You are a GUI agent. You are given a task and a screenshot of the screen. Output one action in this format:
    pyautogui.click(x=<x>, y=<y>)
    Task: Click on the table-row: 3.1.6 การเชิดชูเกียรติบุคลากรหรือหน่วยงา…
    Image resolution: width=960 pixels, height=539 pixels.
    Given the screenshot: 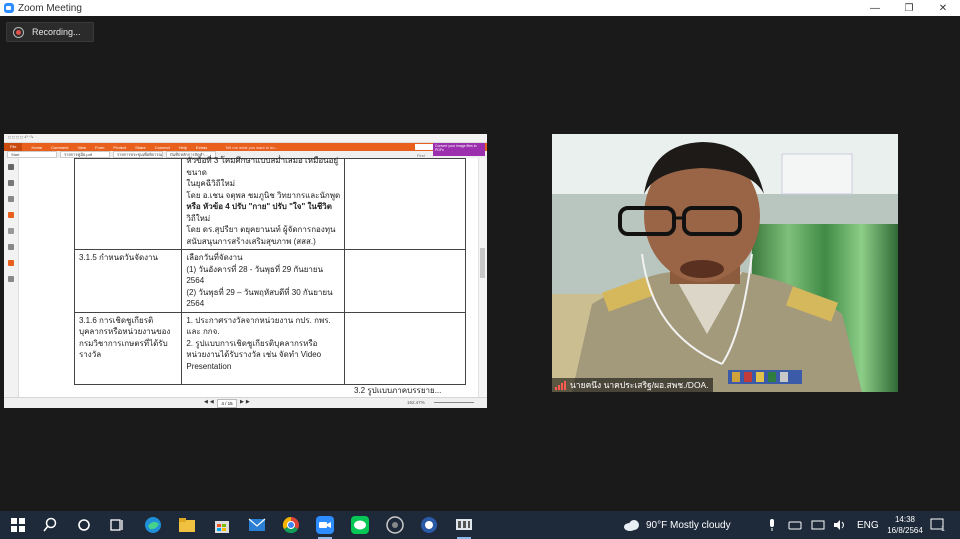 What is the action you would take?
    pyautogui.click(x=269, y=348)
    